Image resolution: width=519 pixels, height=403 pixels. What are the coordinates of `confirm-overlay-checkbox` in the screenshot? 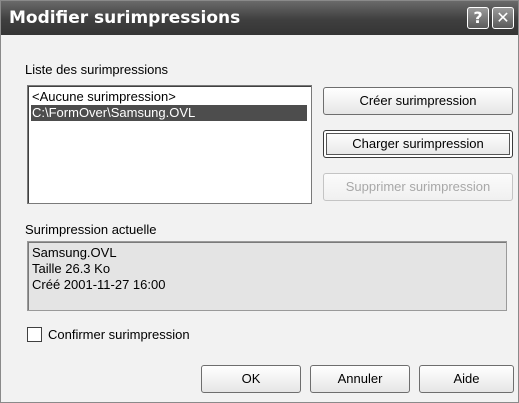 It's located at (34, 334).